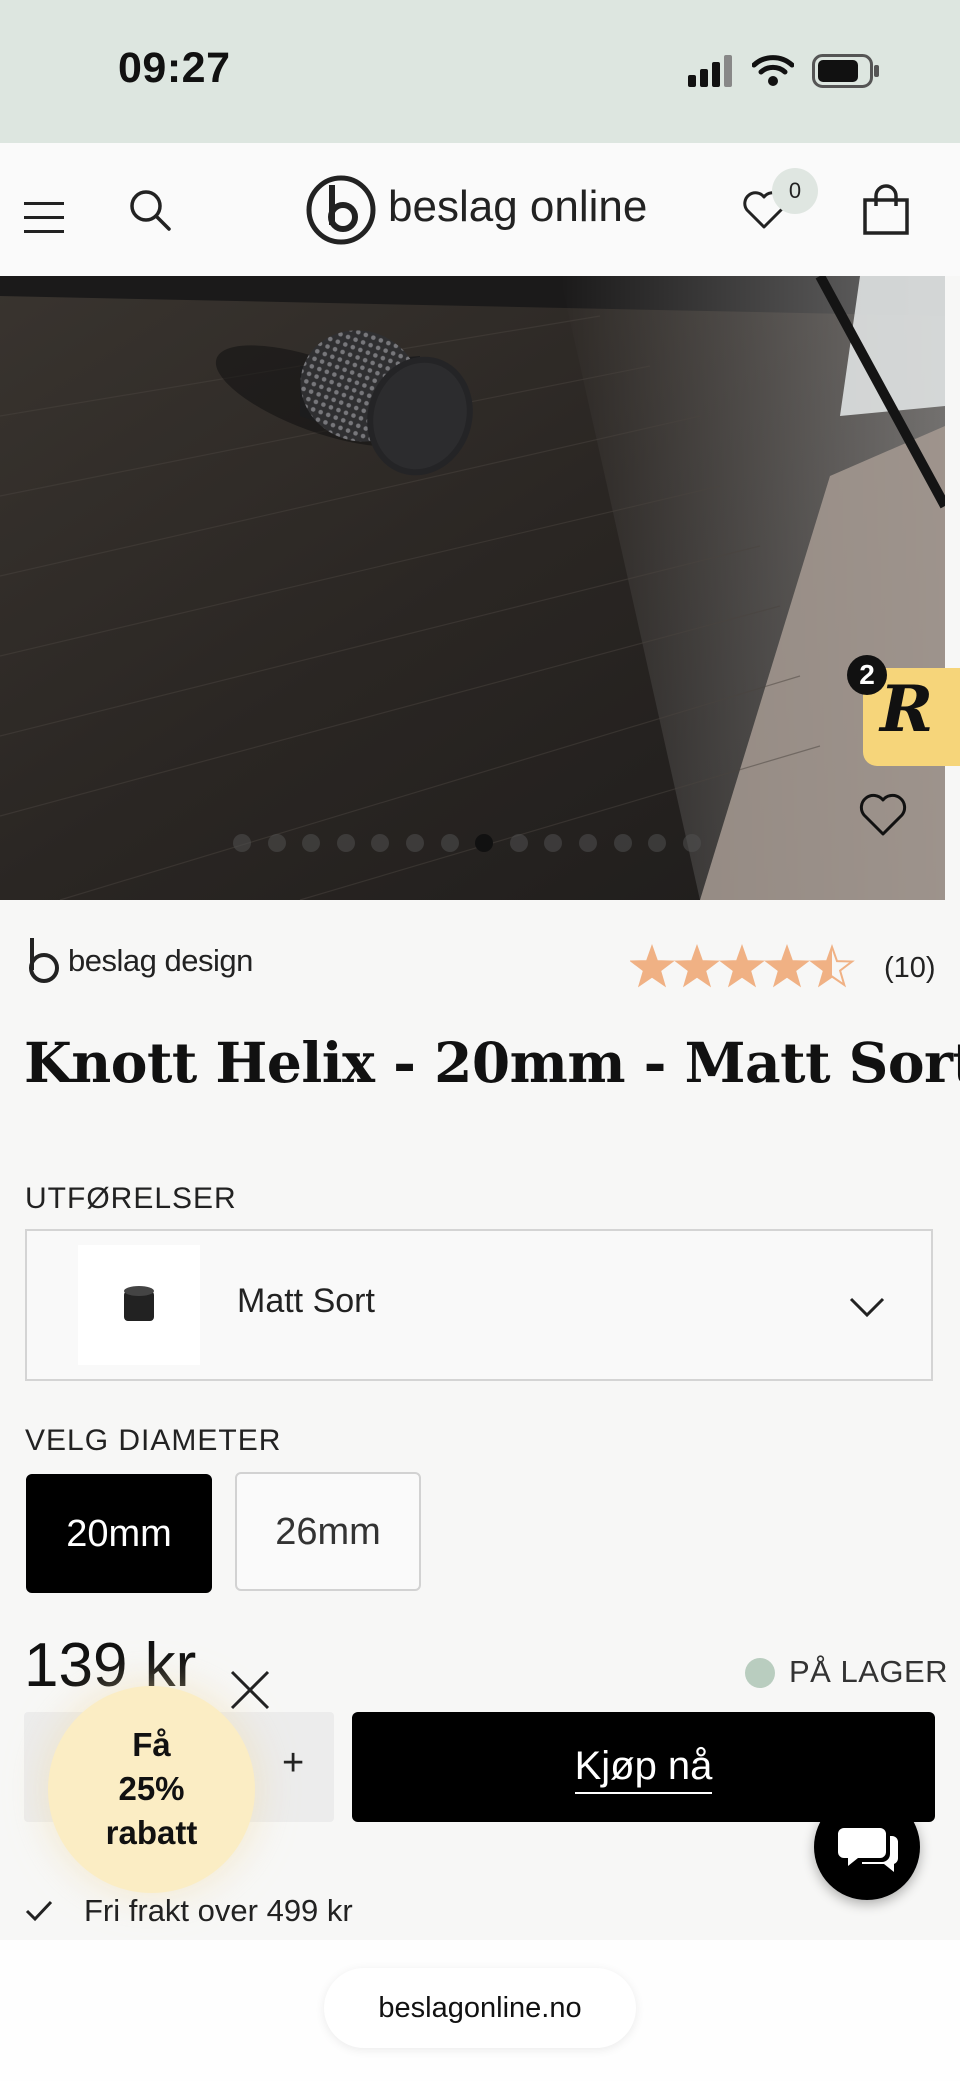 This screenshot has width=960, height=2081. I want to click on cart-icon, so click(886, 210).